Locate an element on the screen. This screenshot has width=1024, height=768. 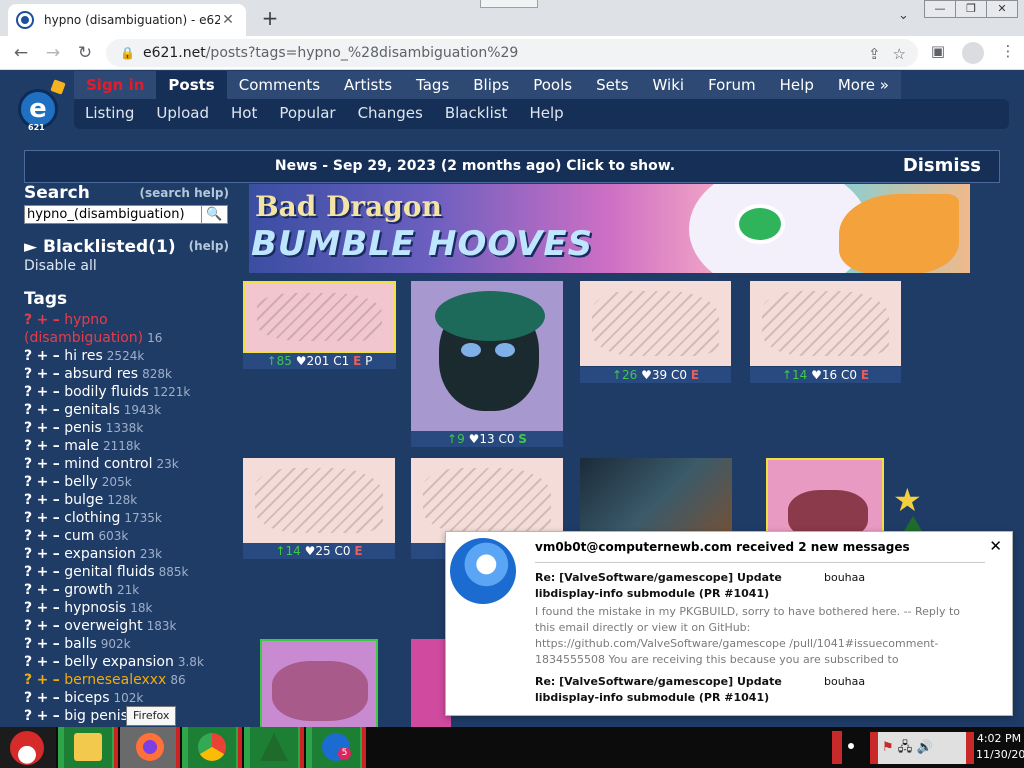
taskbar-chrome is located at coordinates (212, 747).